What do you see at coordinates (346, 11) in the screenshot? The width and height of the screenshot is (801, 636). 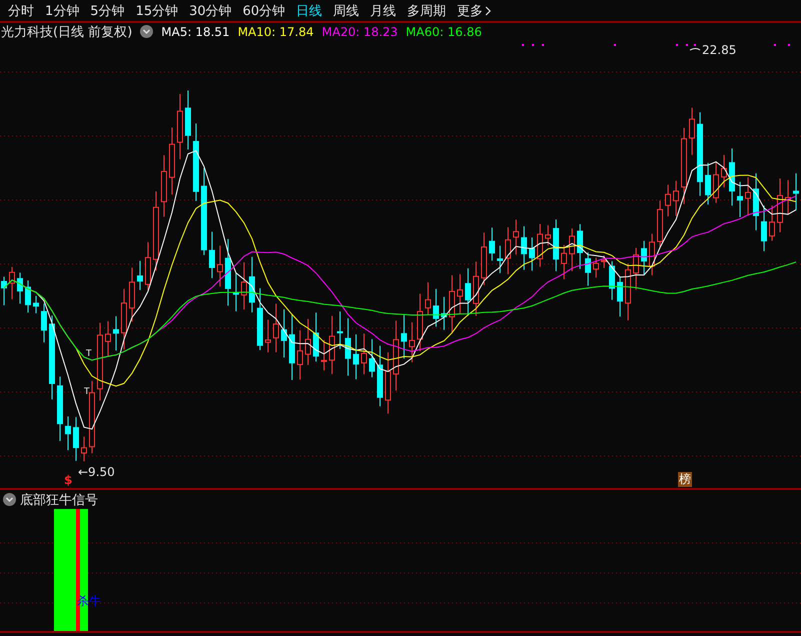 I see `period-tab: 周线` at bounding box center [346, 11].